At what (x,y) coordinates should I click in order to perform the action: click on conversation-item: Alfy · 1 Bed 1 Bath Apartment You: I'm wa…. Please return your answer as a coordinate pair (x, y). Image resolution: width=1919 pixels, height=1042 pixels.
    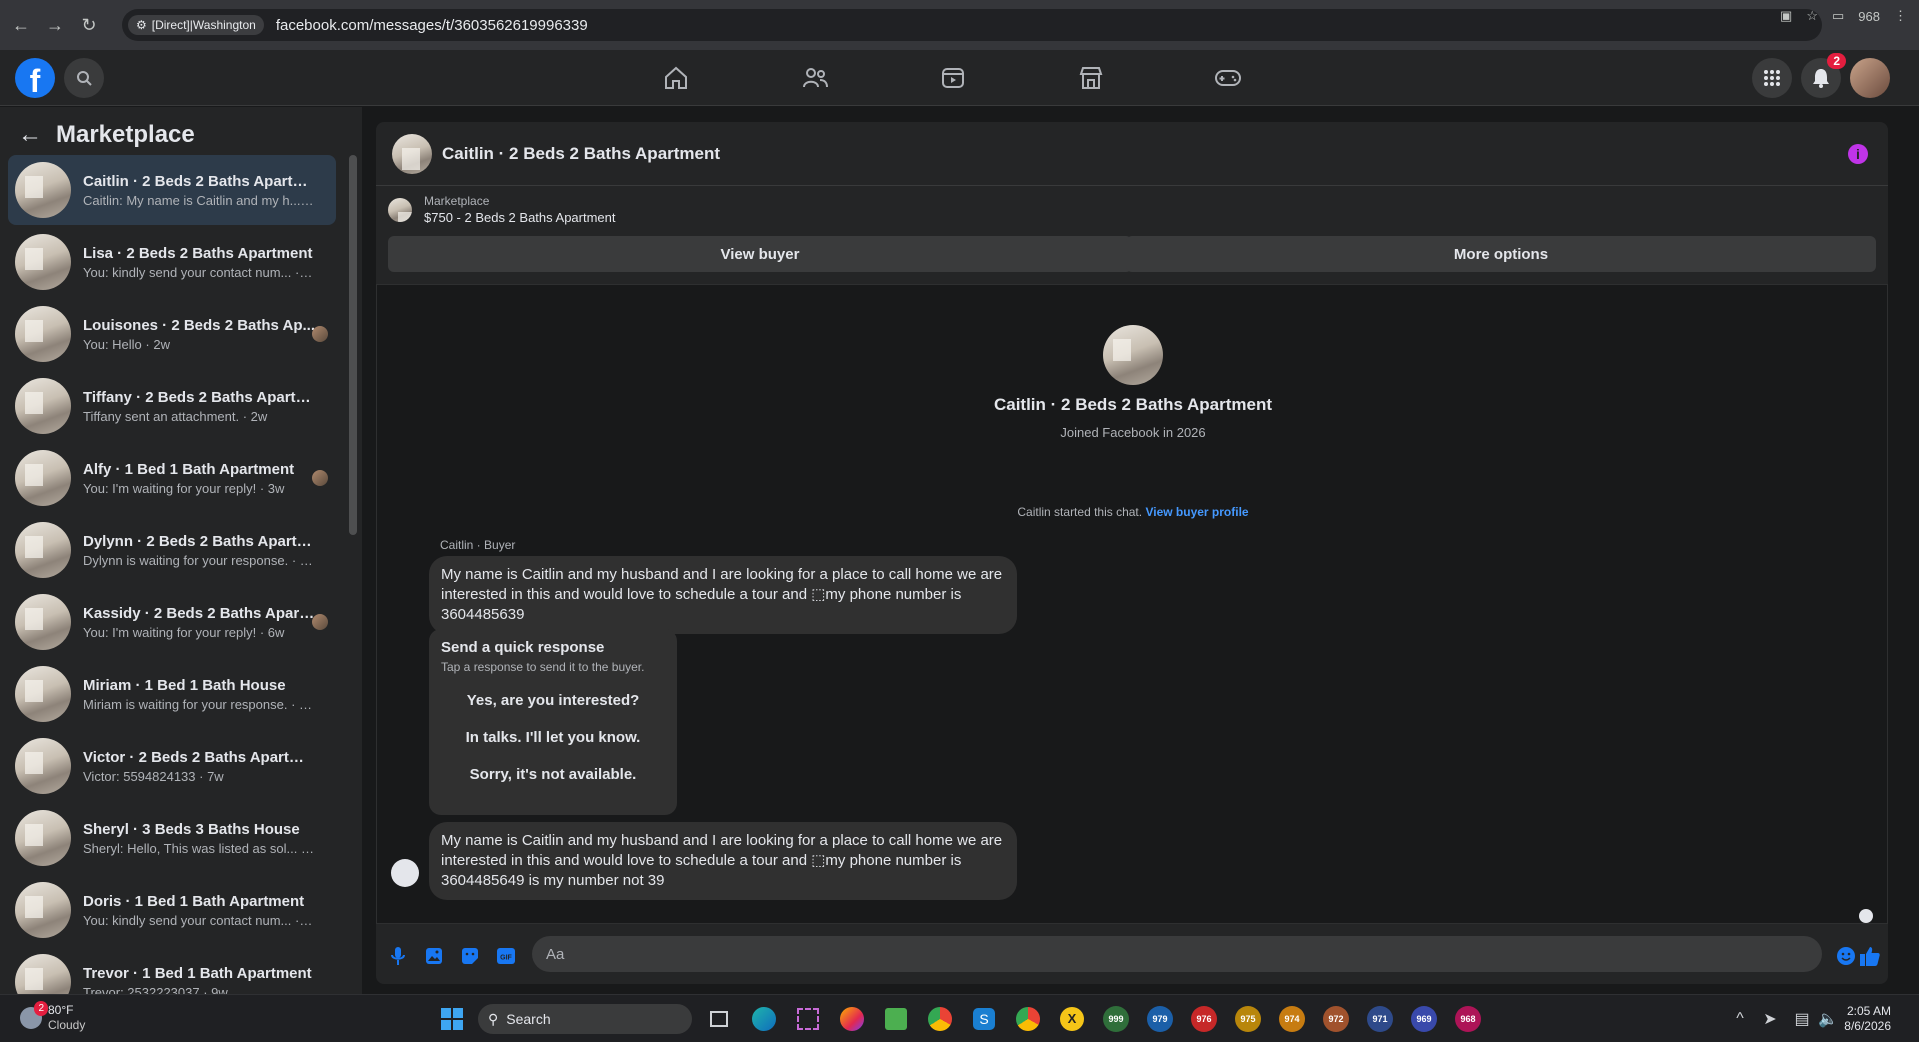
    Looking at the image, I should click on (172, 478).